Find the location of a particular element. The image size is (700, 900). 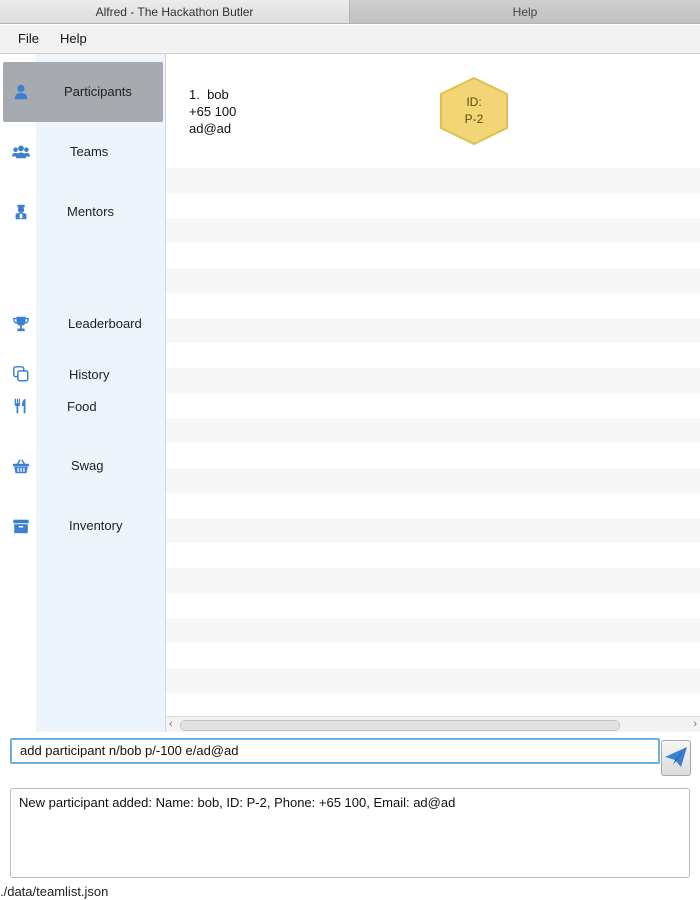

person-icon is located at coordinates (21, 92).